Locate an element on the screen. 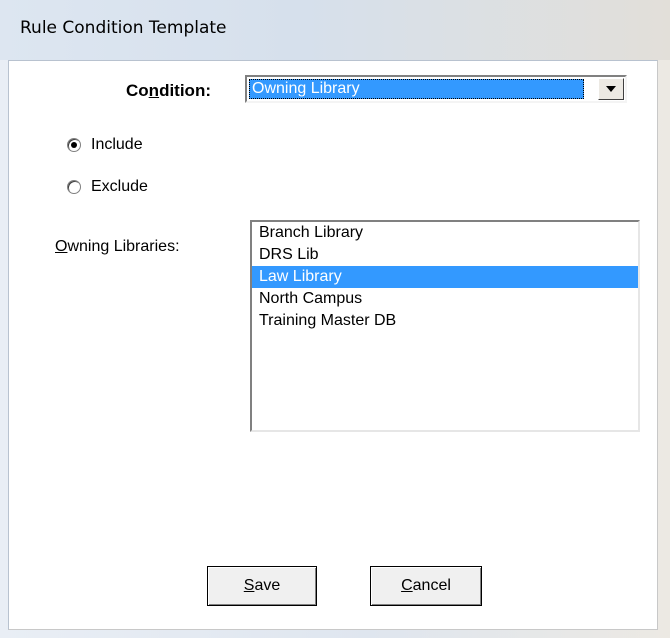 The image size is (670, 638). window-title: Rule Condition Template is located at coordinates (123, 28).